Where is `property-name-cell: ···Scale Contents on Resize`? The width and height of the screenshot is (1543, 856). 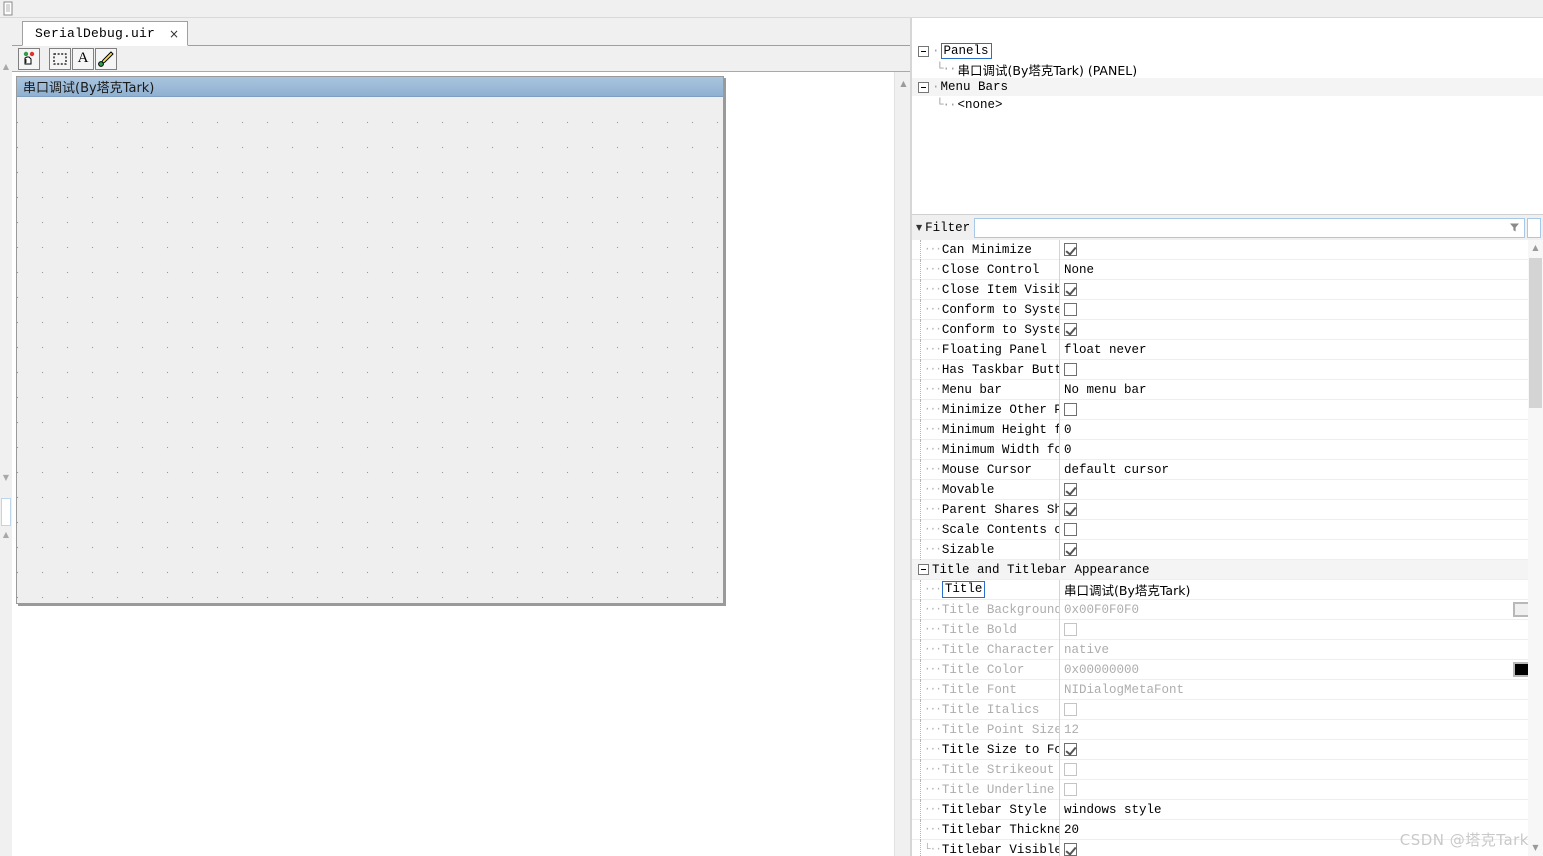 property-name-cell: ···Scale Contents on Resize is located at coordinates (986, 529).